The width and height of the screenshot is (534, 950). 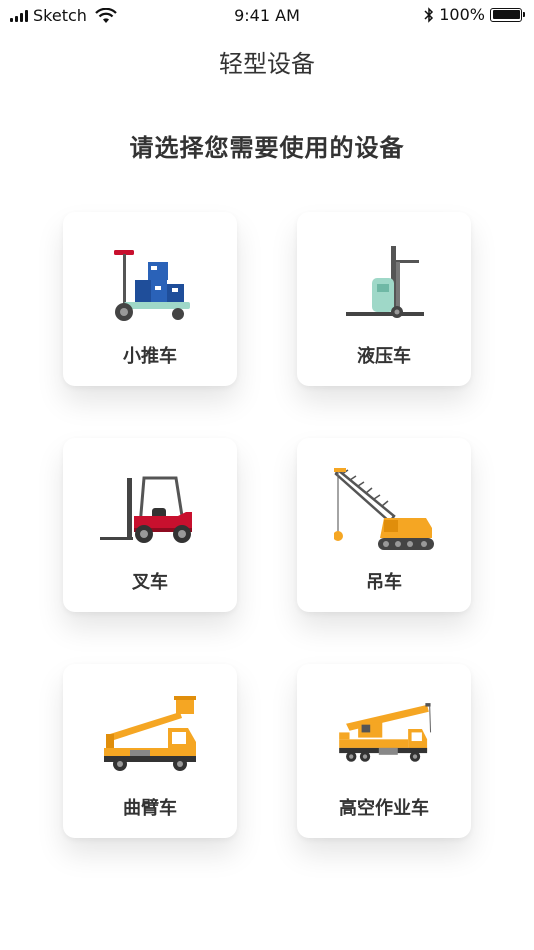 I want to click on hand-cart-icon, so click(x=152, y=285).